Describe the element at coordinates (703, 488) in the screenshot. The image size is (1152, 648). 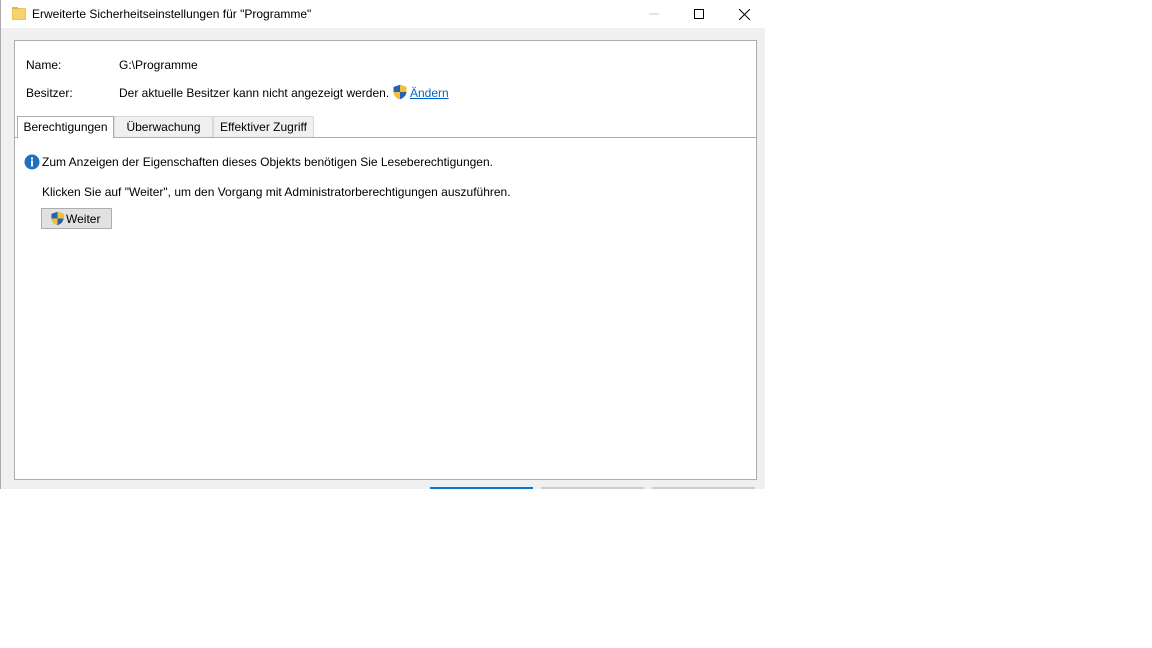
I see `apply-button` at that location.